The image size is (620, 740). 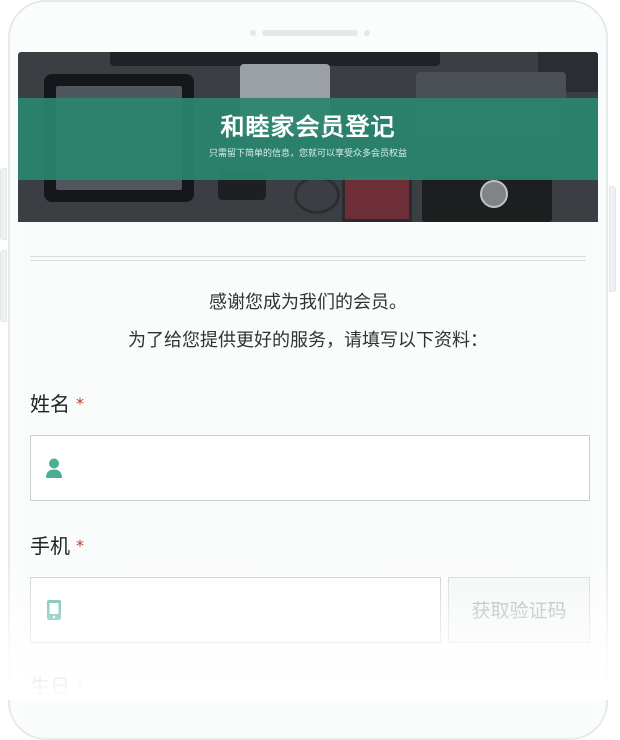 What do you see at coordinates (307, 154) in the screenshot?
I see `page-subtitle: 只需留下简单的信息，您就可以享受众多会员权益` at bounding box center [307, 154].